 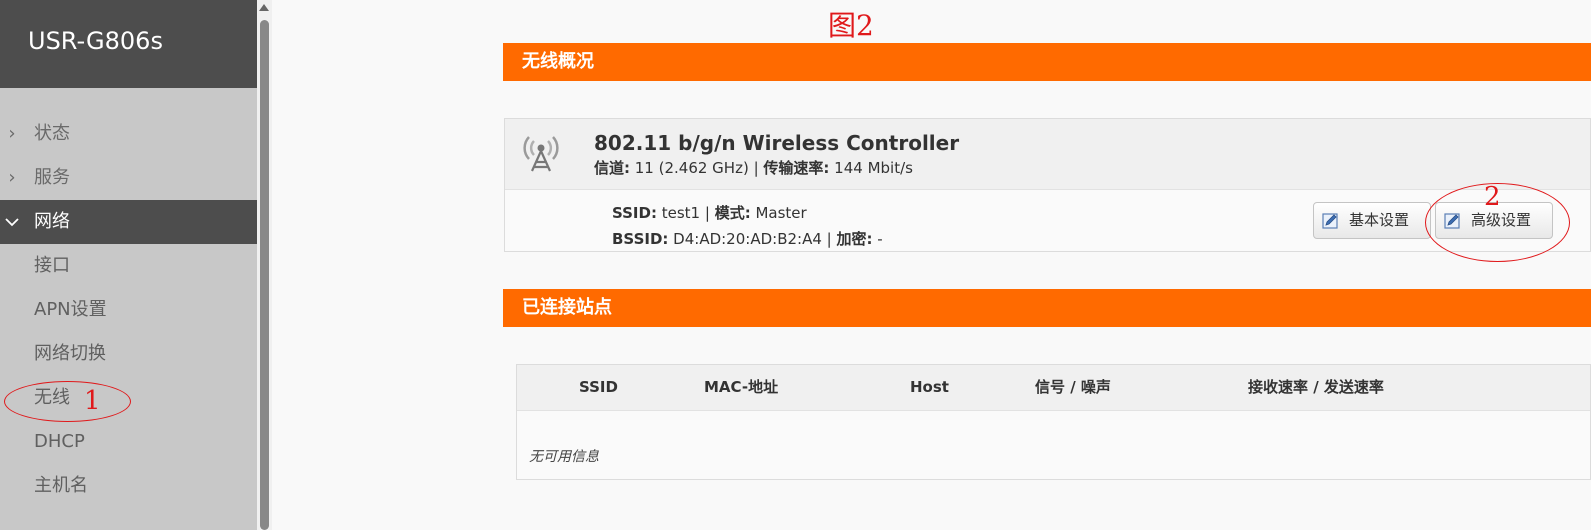 I want to click on table-header: SSID MAC-地址 Host 信号 / 噪声 接收速率 / 发送速率, so click(x=1053, y=388).